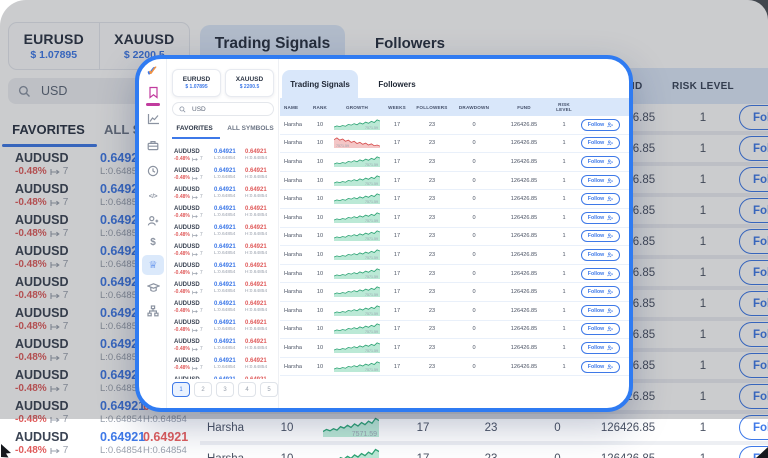 The width and height of the screenshot is (768, 458). What do you see at coordinates (320, 84) in the screenshot?
I see `tab-trading-signals: Trading Signals` at bounding box center [320, 84].